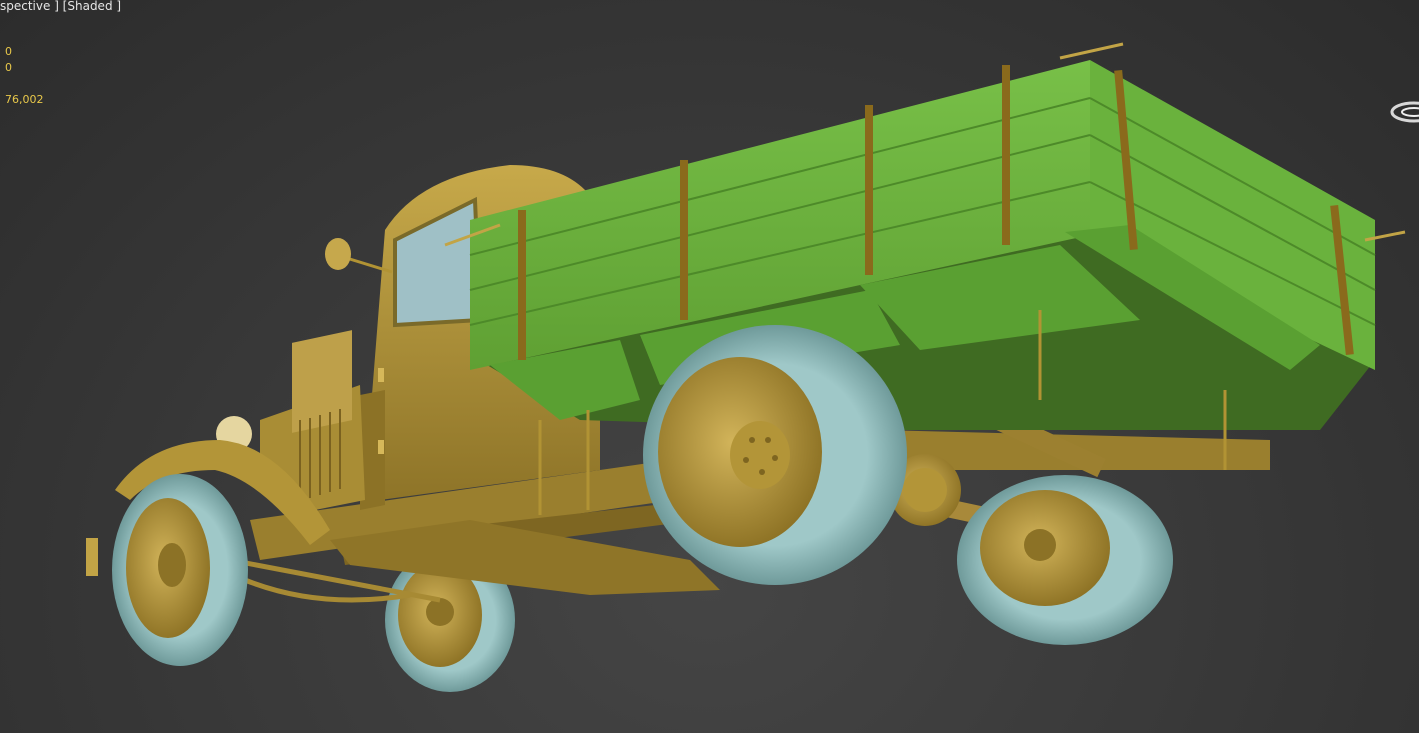  Describe the element at coordinates (775, 455) in the screenshot. I see `rear-wheel-near` at that location.